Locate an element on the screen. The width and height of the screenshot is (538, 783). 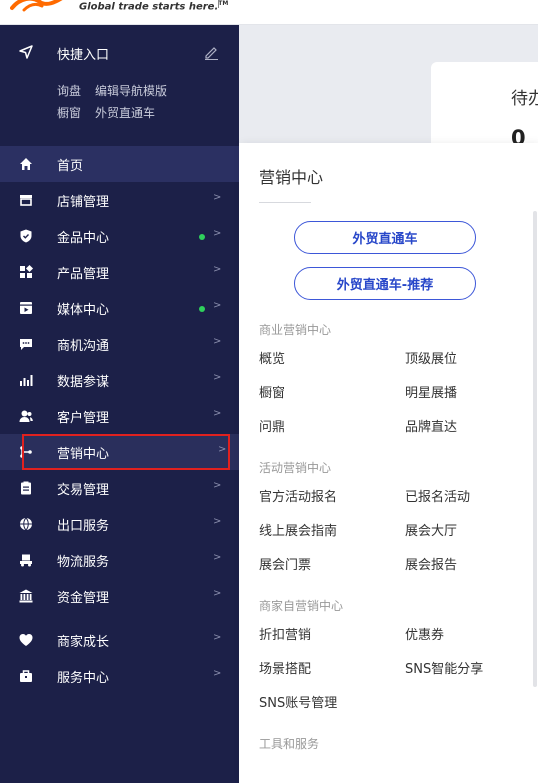
sidebar-item-store: 店铺管理 > is located at coordinates (119, 200).